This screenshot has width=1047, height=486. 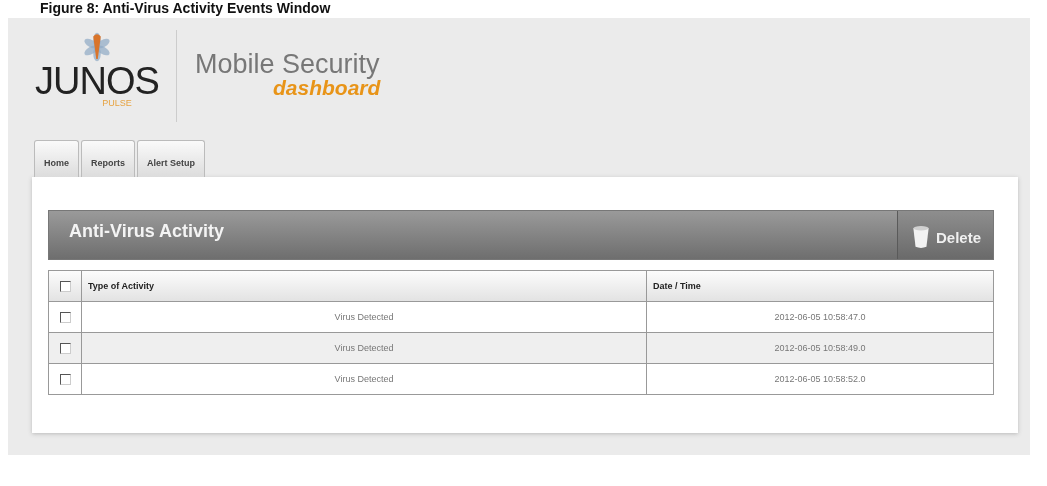 I want to click on flower-icon, so click(x=97, y=47).